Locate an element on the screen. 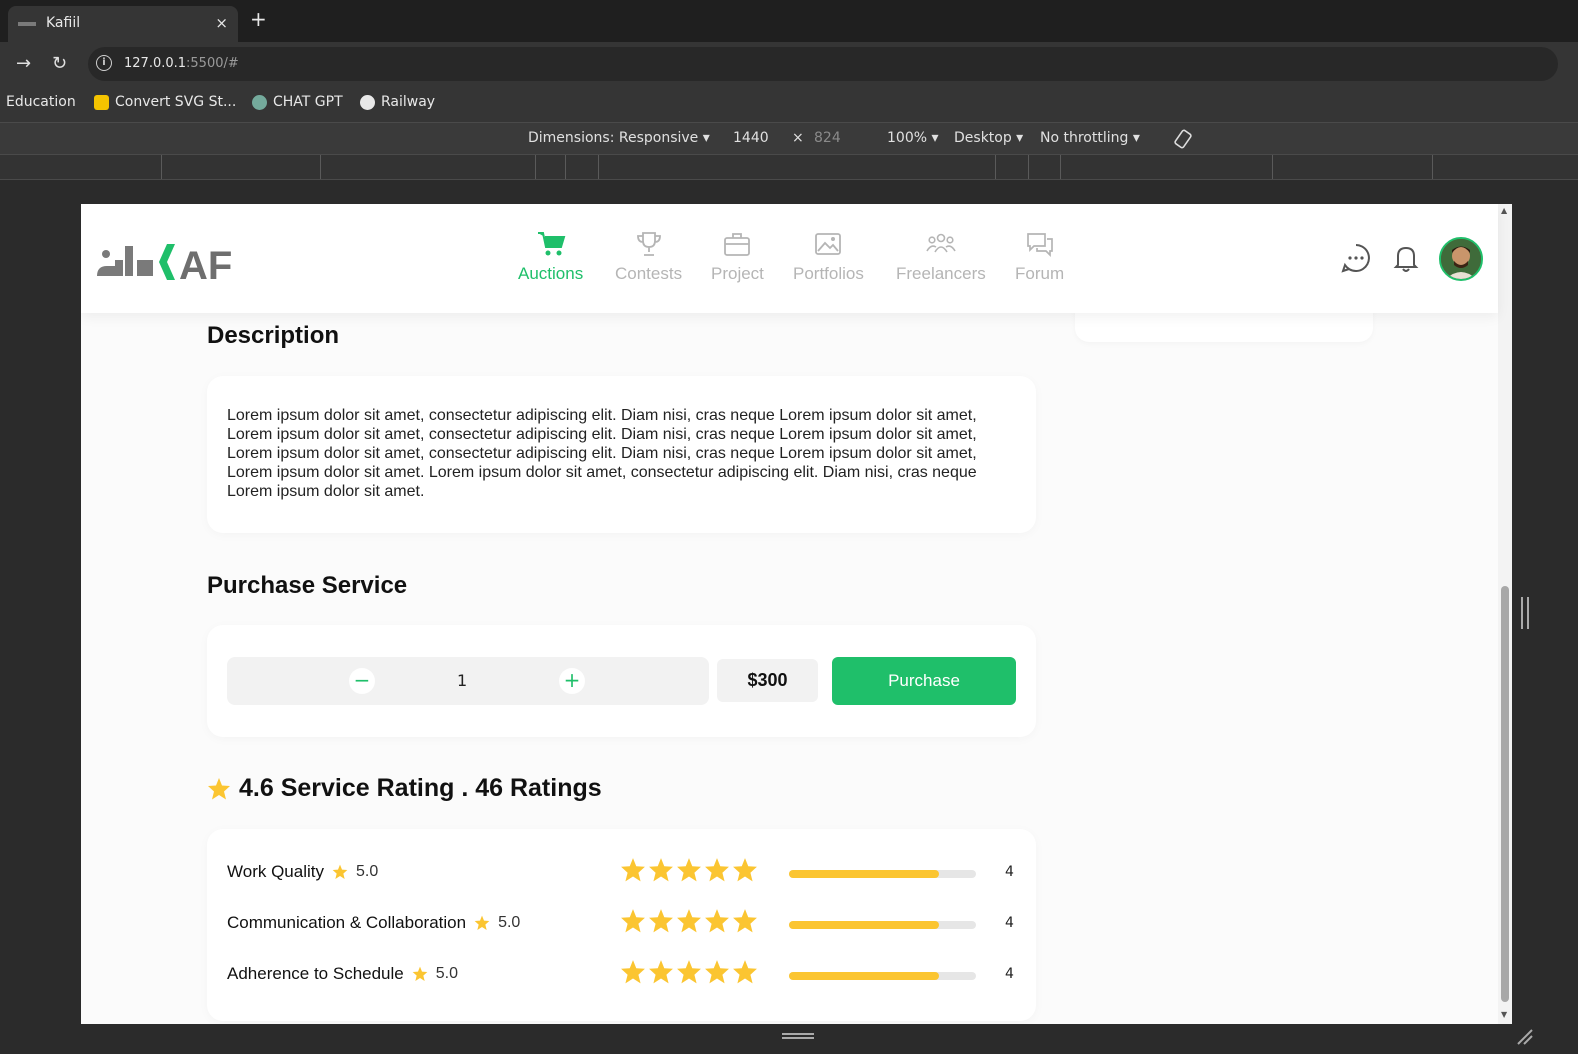 The image size is (1578, 1054). nav-label: Project is located at coordinates (737, 273).